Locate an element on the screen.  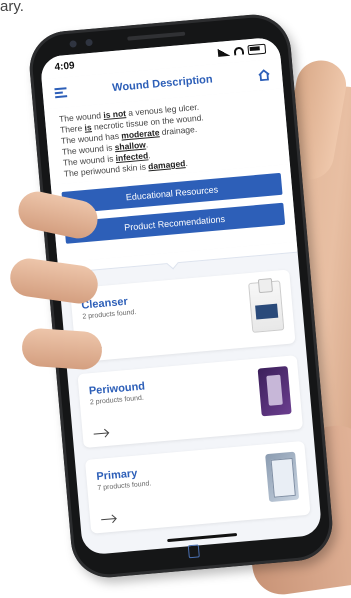
status-icons is located at coordinates (242, 50).